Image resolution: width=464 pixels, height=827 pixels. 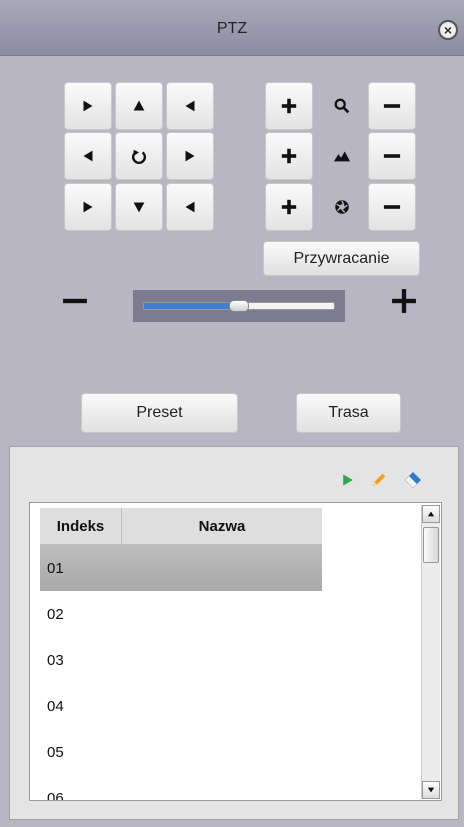 I want to click on delete-button, so click(x=413, y=480).